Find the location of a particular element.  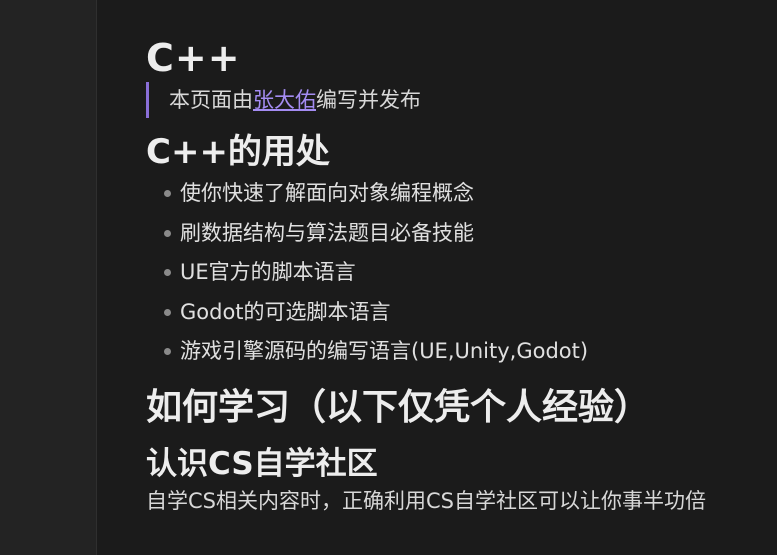

author-link: 张大佑 is located at coordinates (284, 100).